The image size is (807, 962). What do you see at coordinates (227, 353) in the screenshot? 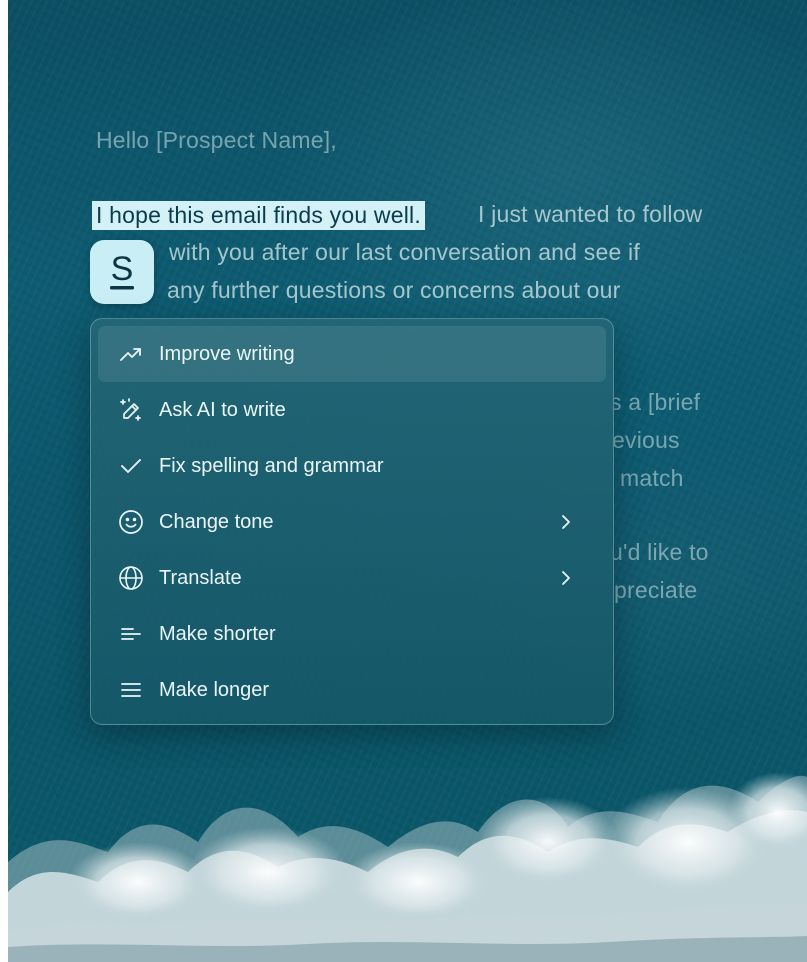
I see `menu-item-label: Improve writing` at bounding box center [227, 353].